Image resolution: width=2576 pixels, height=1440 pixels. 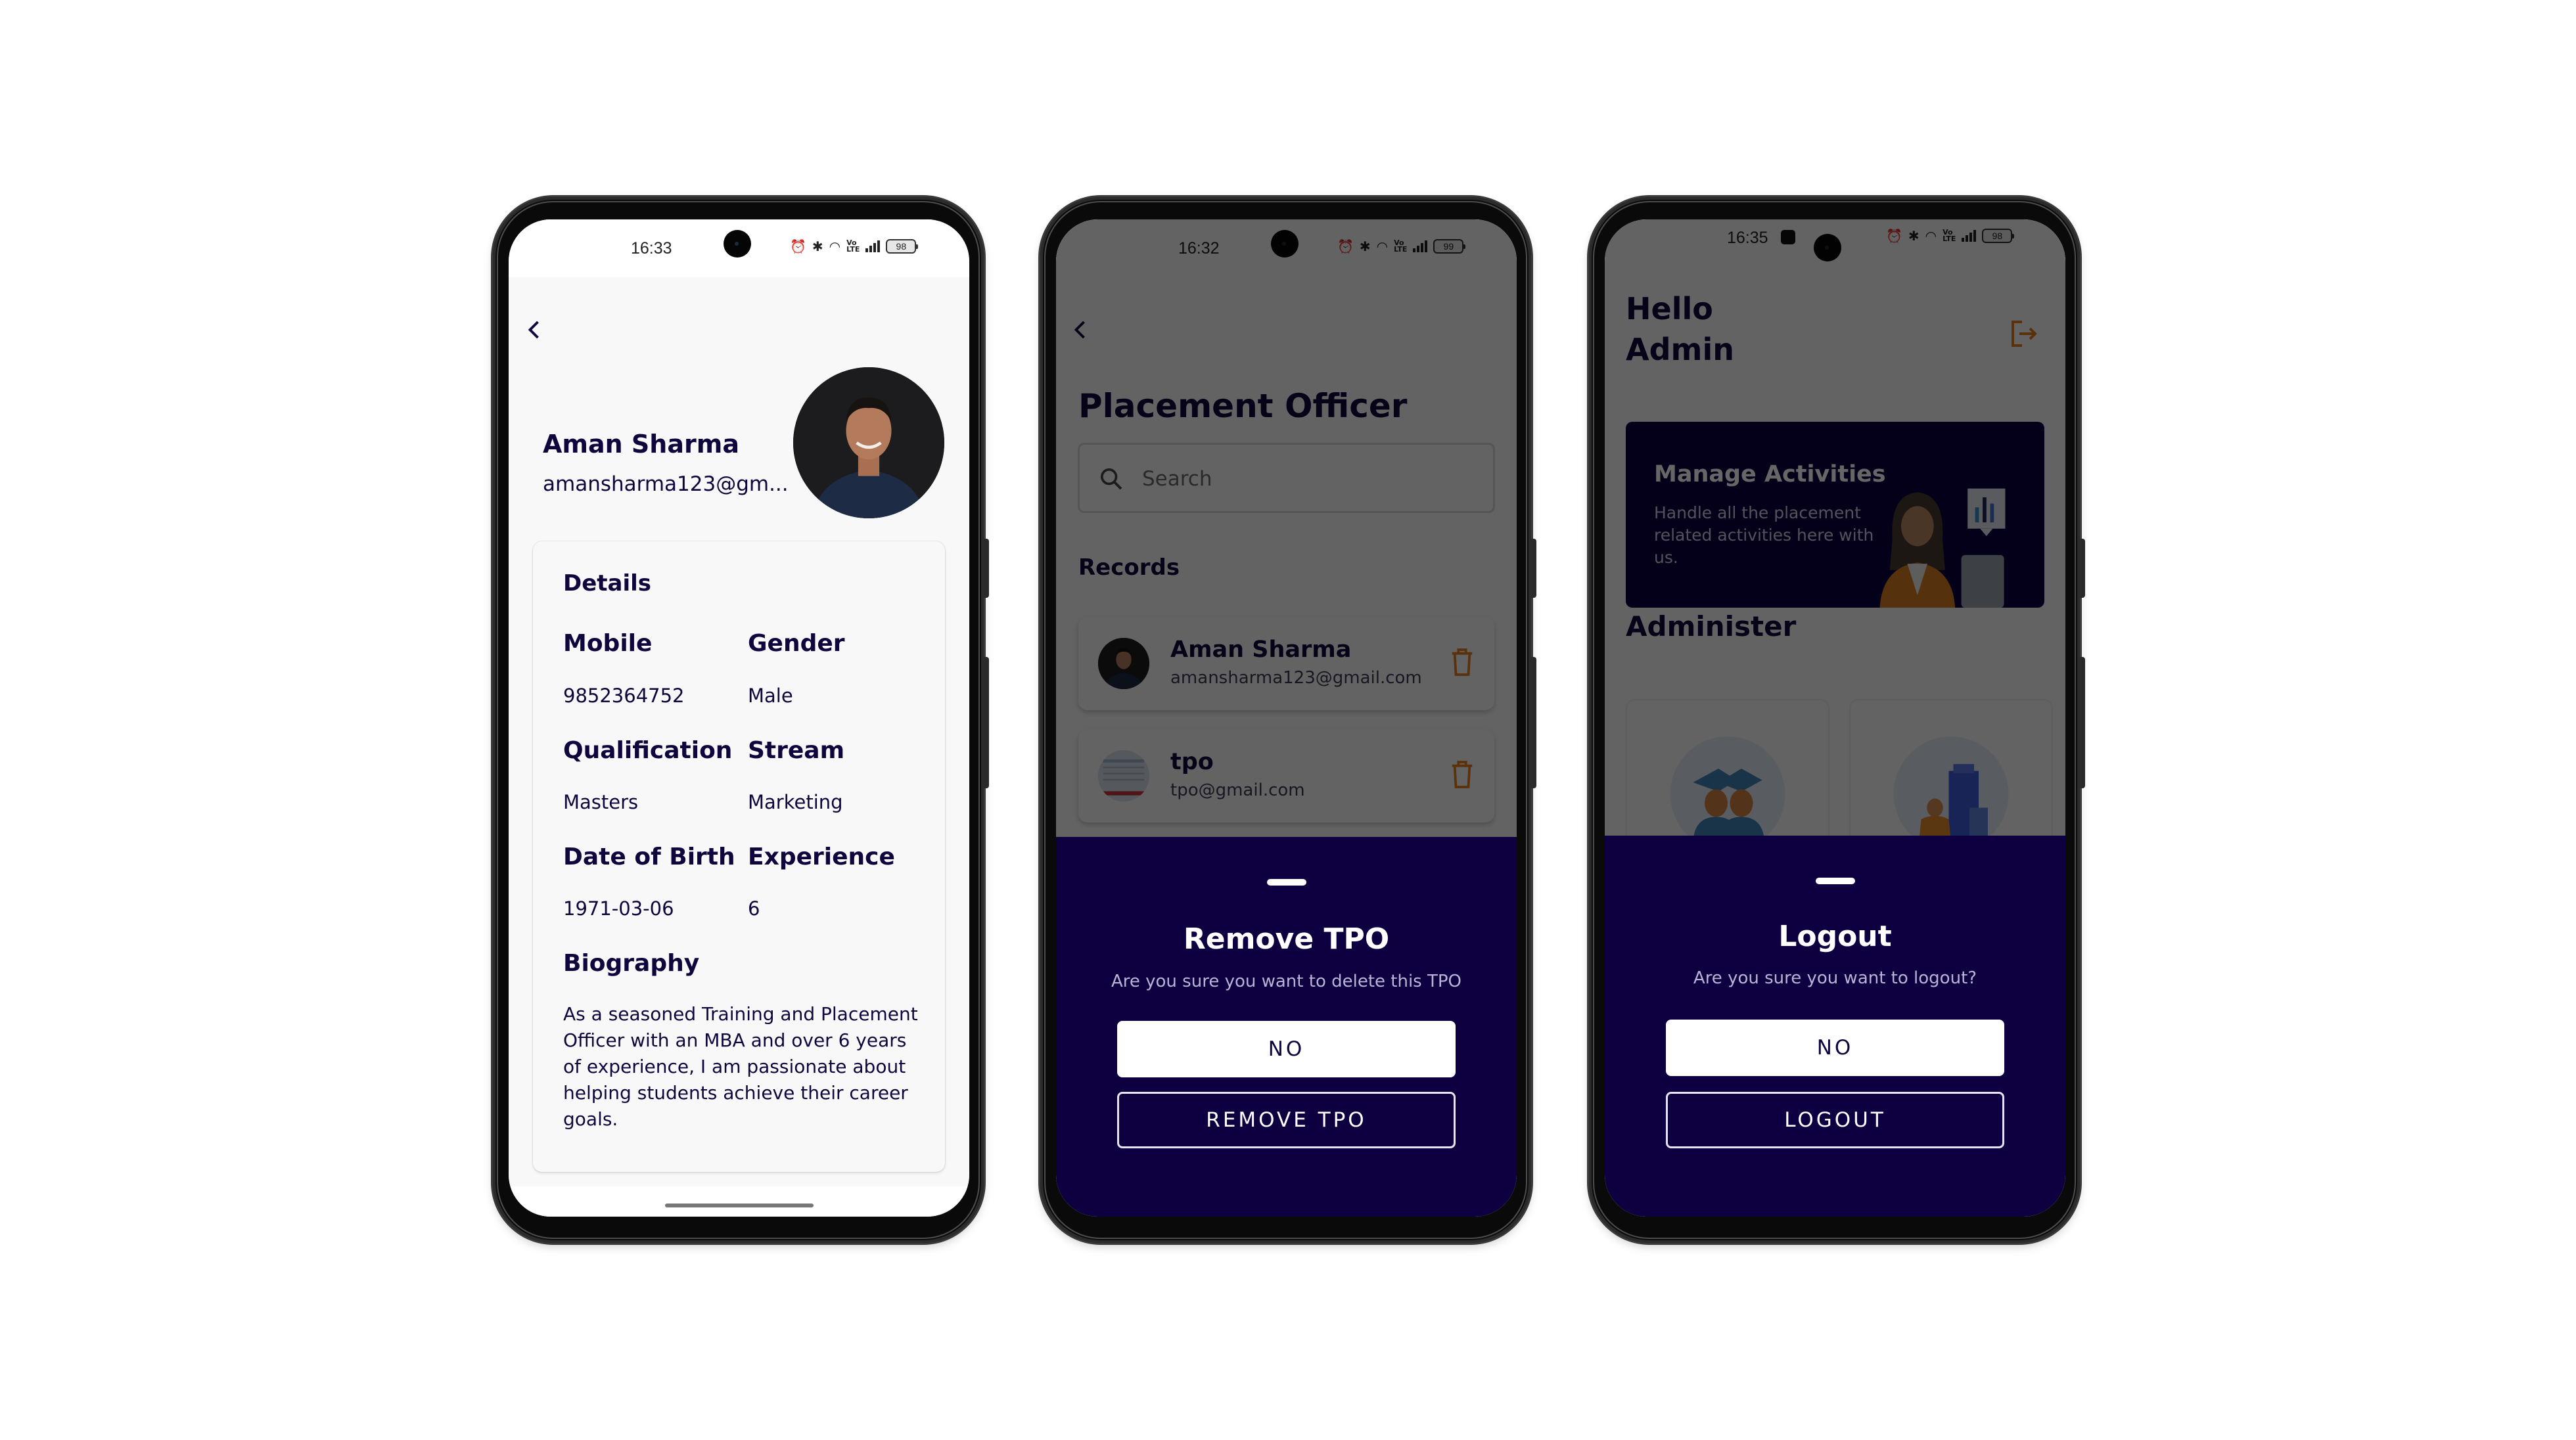 What do you see at coordinates (1286, 1120) in the screenshot?
I see `remove-tpo-button: REMOVE TPO` at bounding box center [1286, 1120].